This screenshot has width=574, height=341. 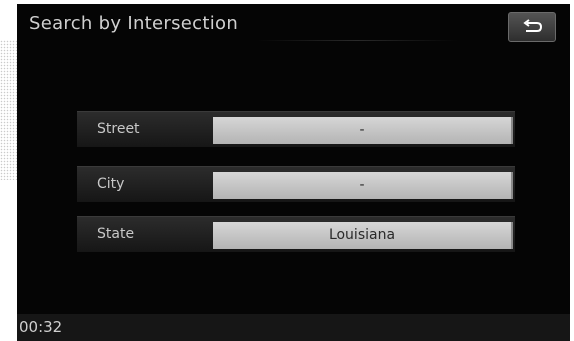 What do you see at coordinates (363, 130) in the screenshot?
I see `street-field: -` at bounding box center [363, 130].